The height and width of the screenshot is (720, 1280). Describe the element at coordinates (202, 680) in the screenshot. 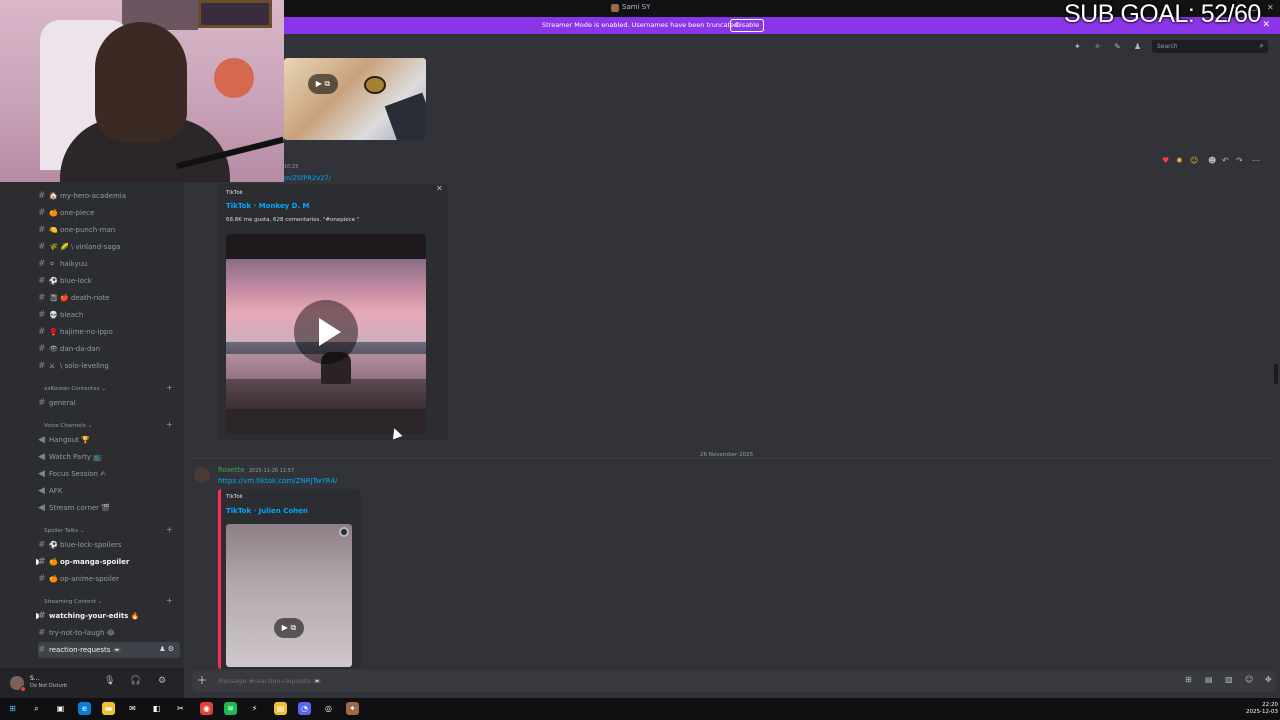

I see `add-attachment-icon: +` at that location.